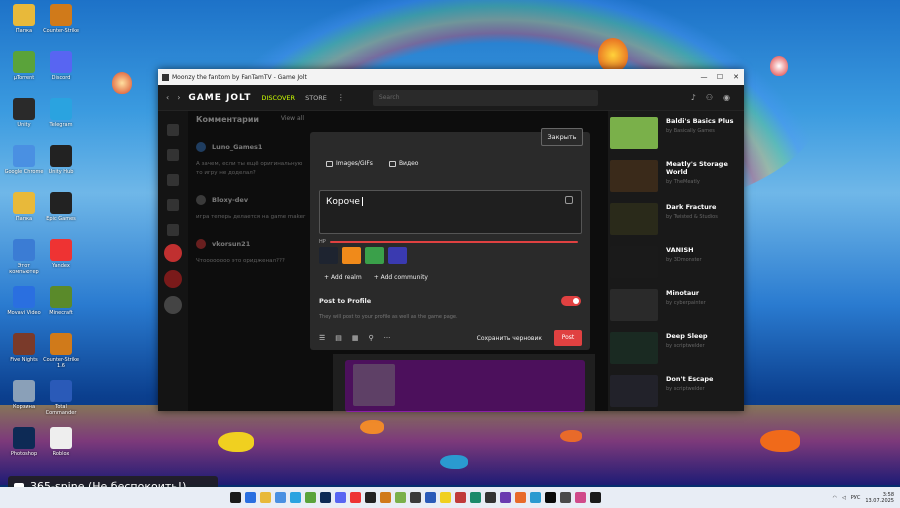 This screenshot has height=508, width=900. Describe the element at coordinates (173, 180) in the screenshot. I see `sidebar-library-icon` at that location.